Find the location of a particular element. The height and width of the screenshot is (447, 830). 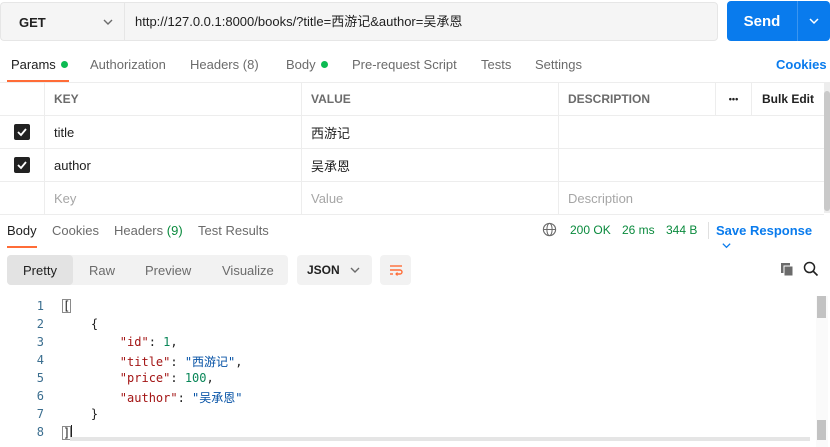

tab-headers: Headers (8) is located at coordinates (224, 64).